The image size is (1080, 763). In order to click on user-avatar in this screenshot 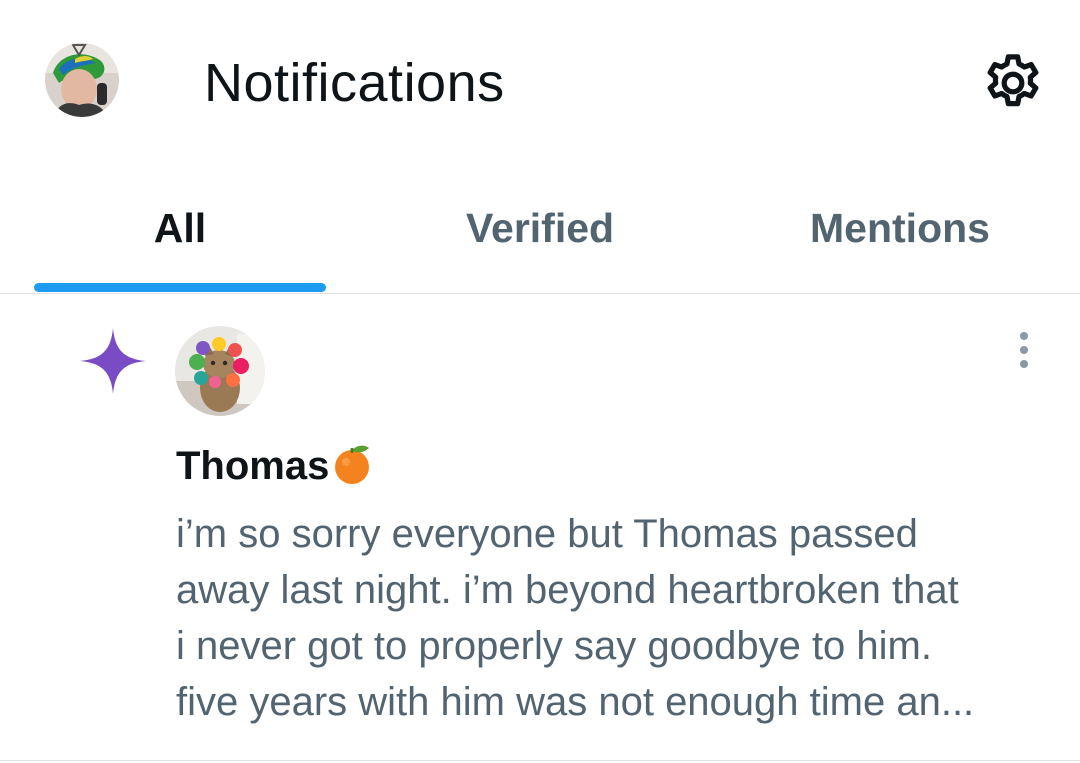, I will do `click(82, 80)`.